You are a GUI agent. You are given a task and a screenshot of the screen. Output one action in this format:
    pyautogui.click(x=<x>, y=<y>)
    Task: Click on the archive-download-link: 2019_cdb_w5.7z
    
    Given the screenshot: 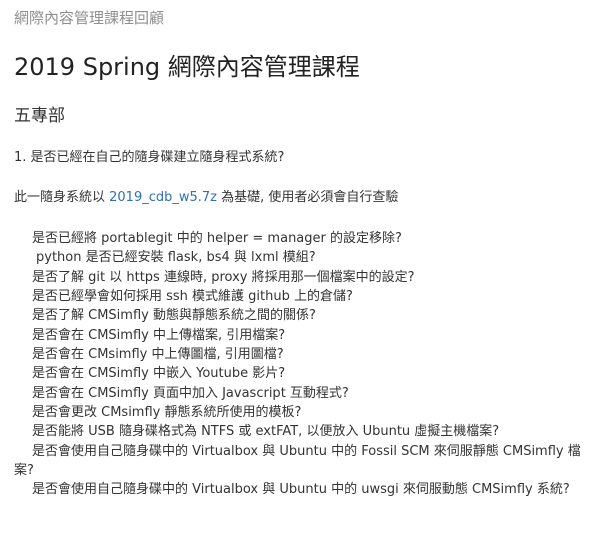 What is the action you would take?
    pyautogui.click(x=163, y=197)
    